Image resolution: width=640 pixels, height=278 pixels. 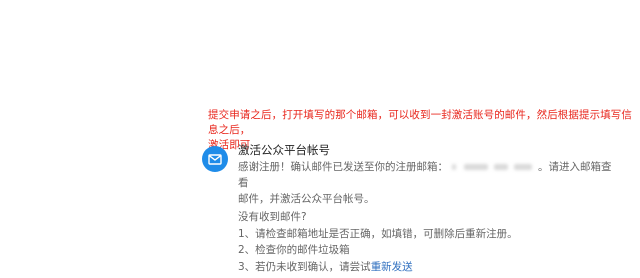 I want to click on help-item-1: 1、请检查邮箱地址是否正确，如填错，可删除后重新注册。, so click(x=378, y=233).